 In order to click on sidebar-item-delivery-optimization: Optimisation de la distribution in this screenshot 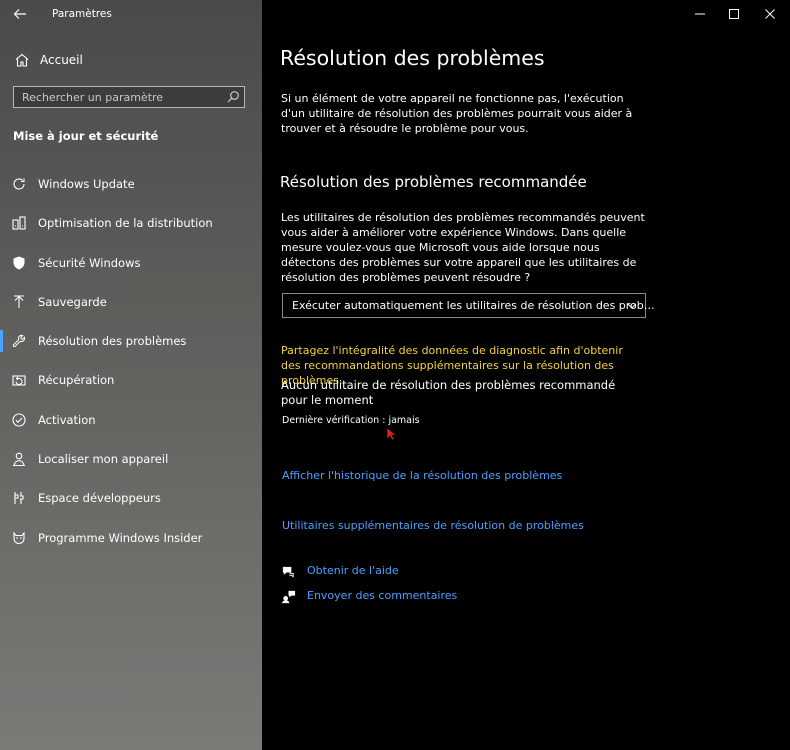, I will do `click(131, 229)`.